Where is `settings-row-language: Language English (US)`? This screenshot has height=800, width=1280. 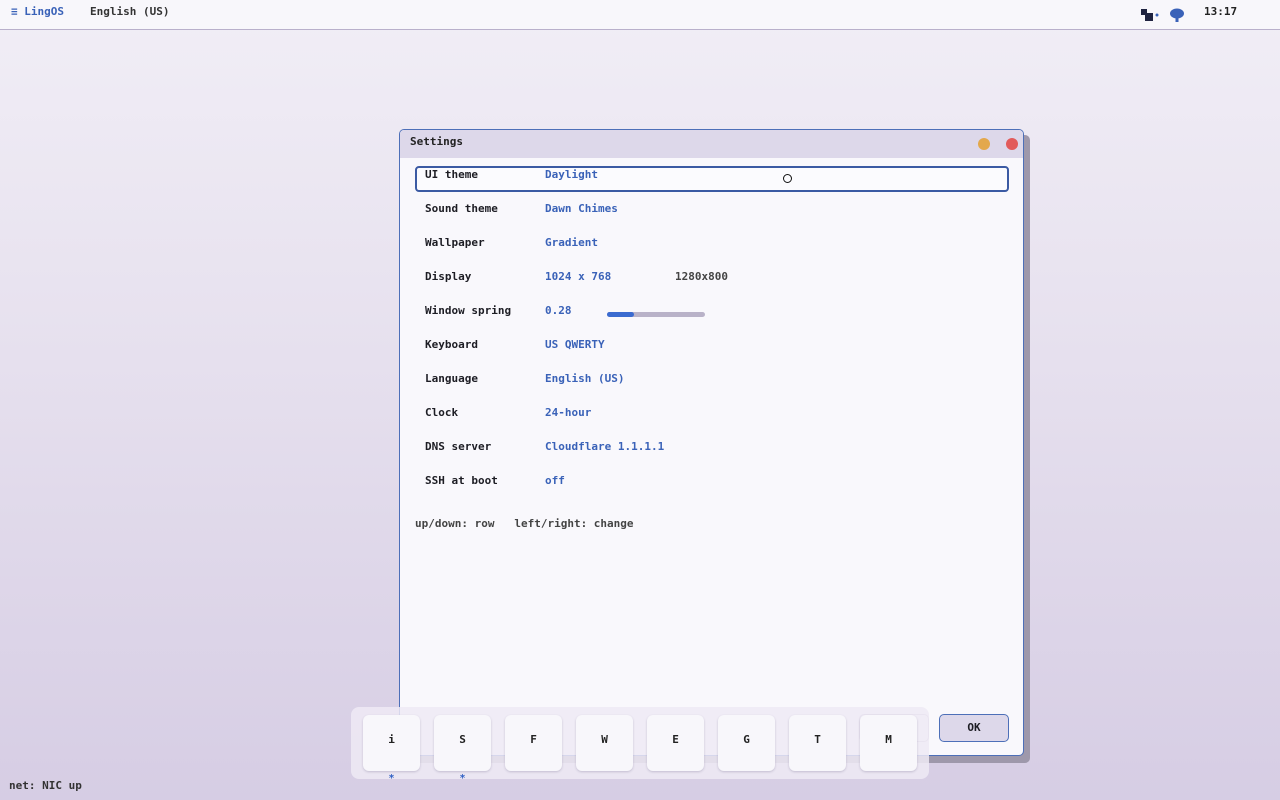
settings-row-language: Language English (US) is located at coordinates (712, 383).